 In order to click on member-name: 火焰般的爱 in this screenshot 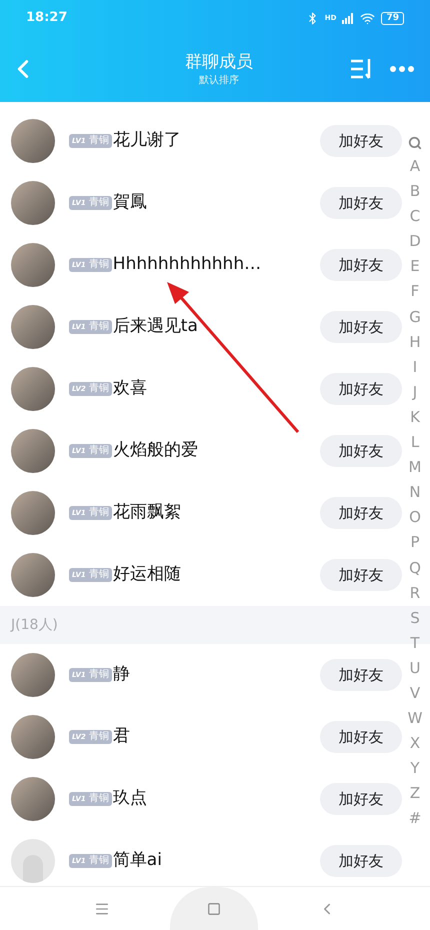, I will do `click(155, 450)`.